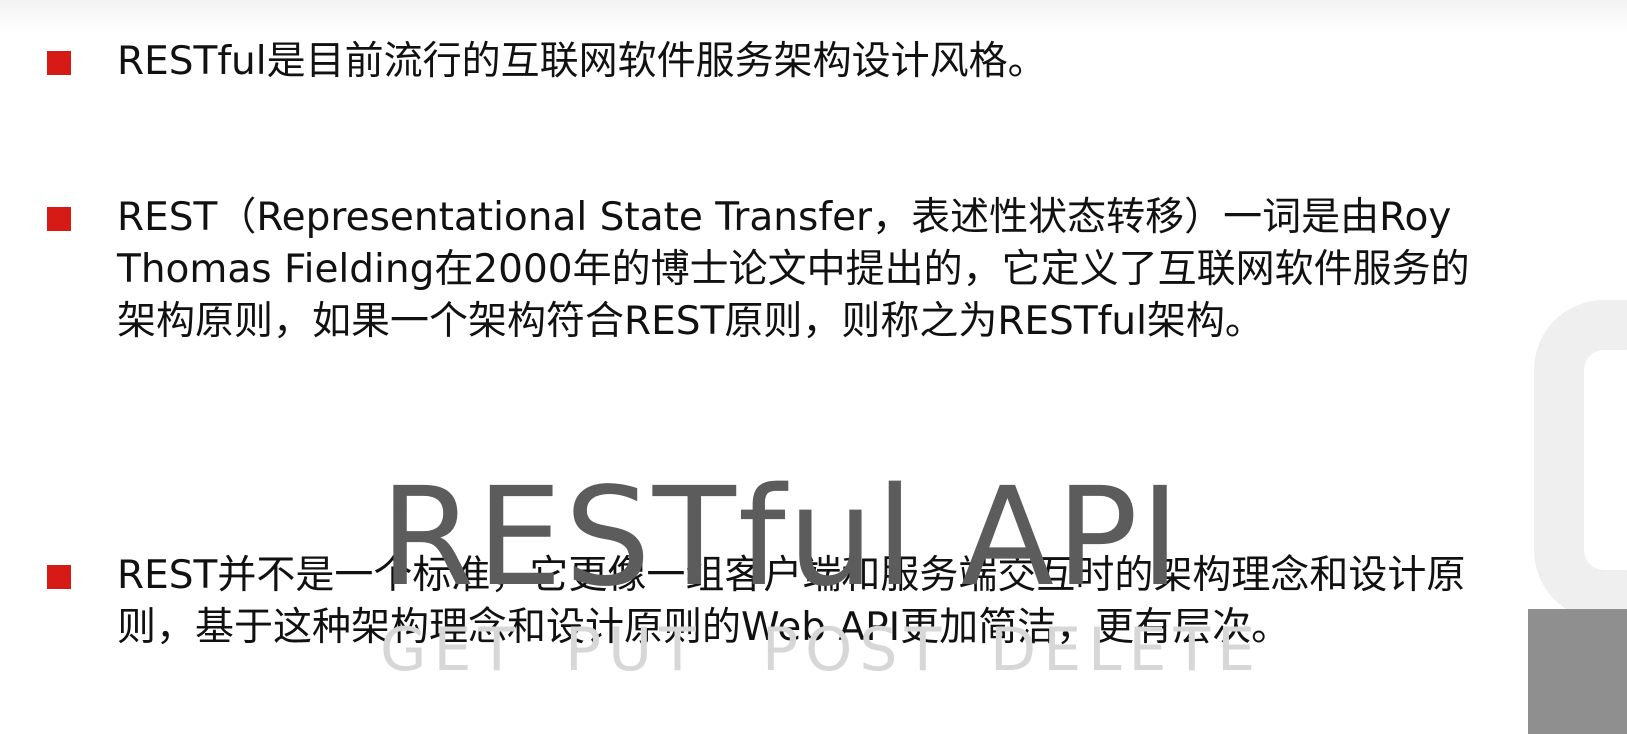 The image size is (1627, 734). Describe the element at coordinates (582, 61) in the screenshot. I see `bullet-text: RESTful是目前流行的互联网软件服务架构设计风格。` at that location.